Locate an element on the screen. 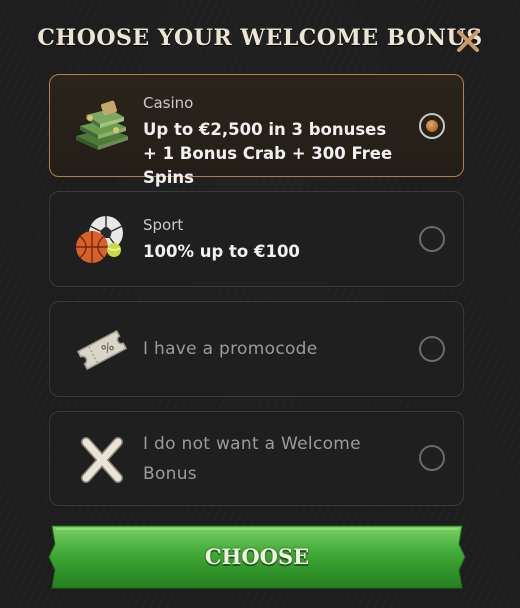 The width and height of the screenshot is (520, 608). choose-button: CHOOSE is located at coordinates (257, 557).